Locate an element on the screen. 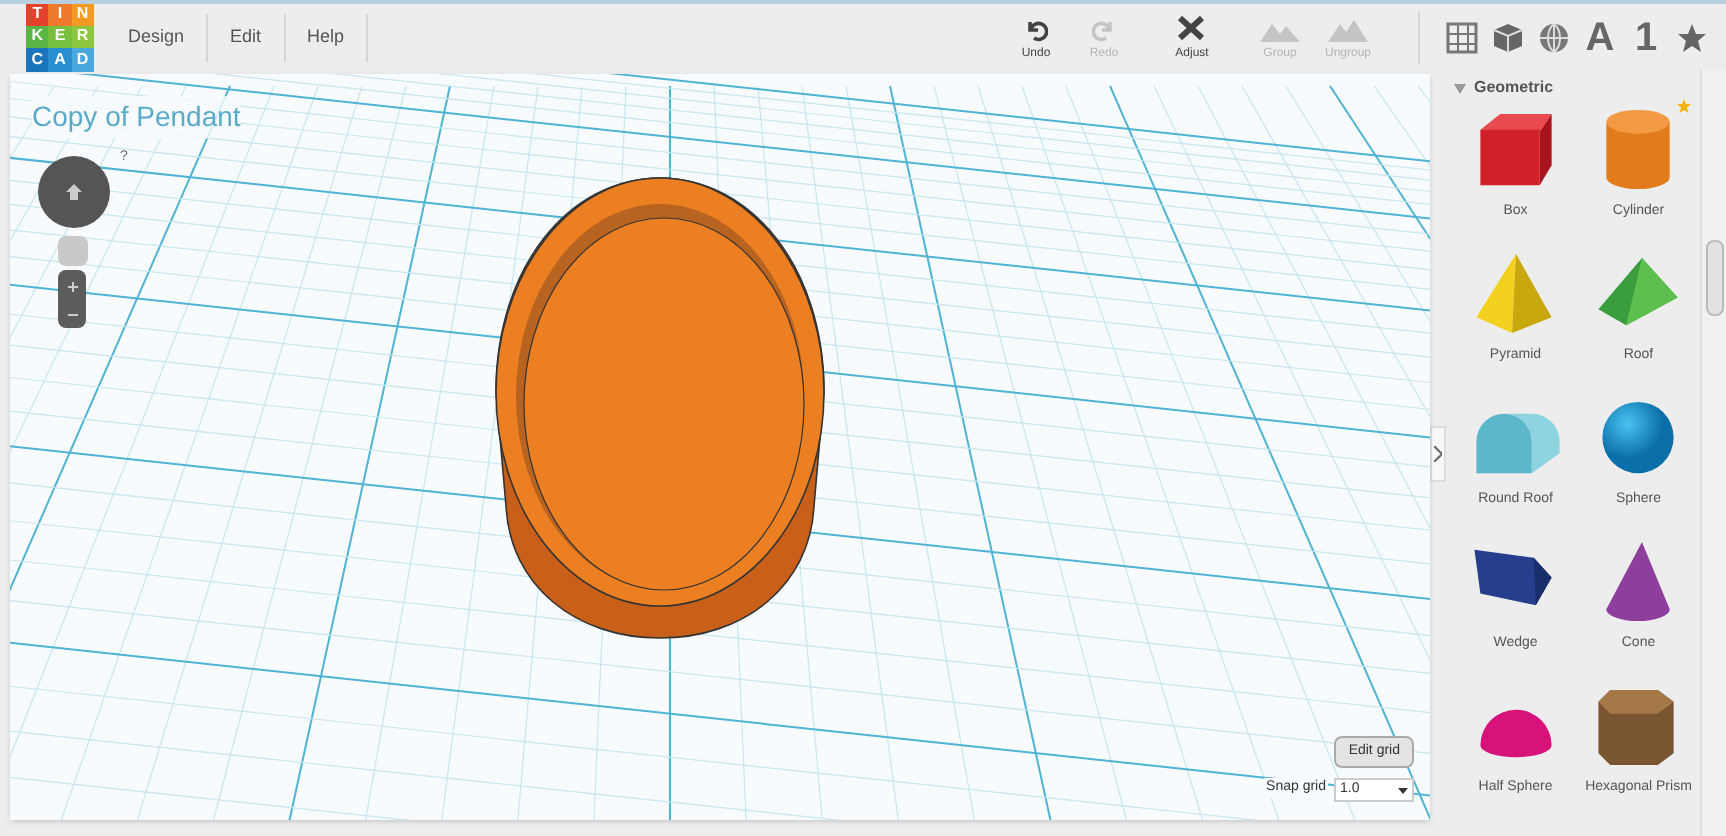  logo-letter: A is located at coordinates (60, 59).